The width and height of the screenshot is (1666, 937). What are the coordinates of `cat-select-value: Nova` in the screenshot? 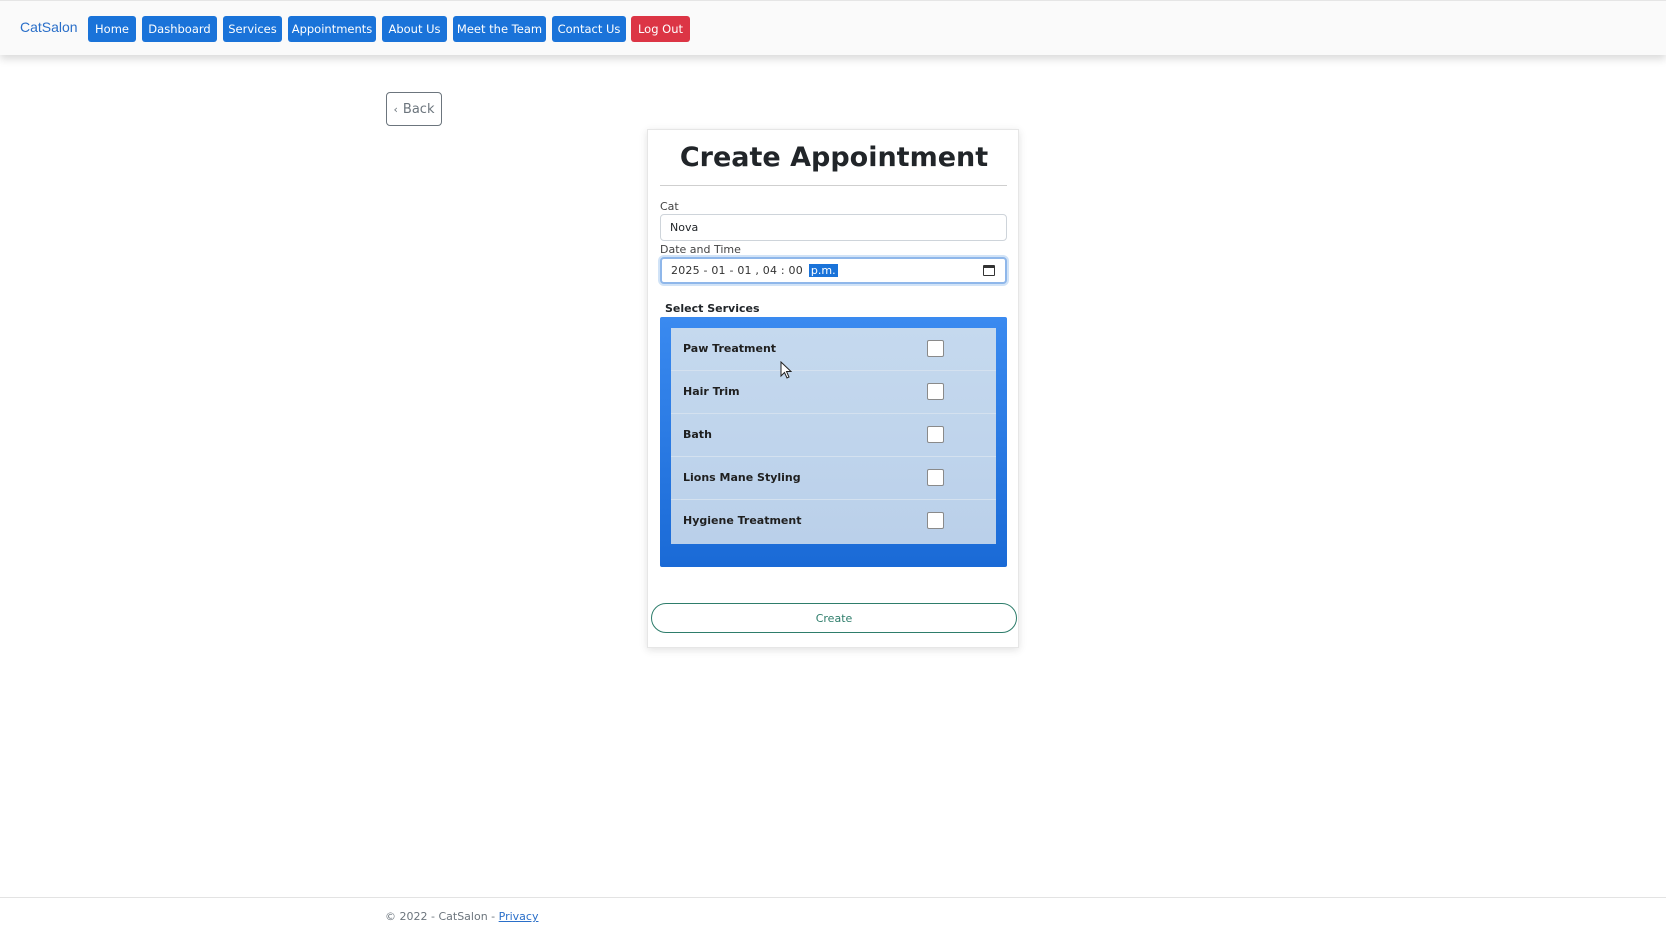 It's located at (684, 227).